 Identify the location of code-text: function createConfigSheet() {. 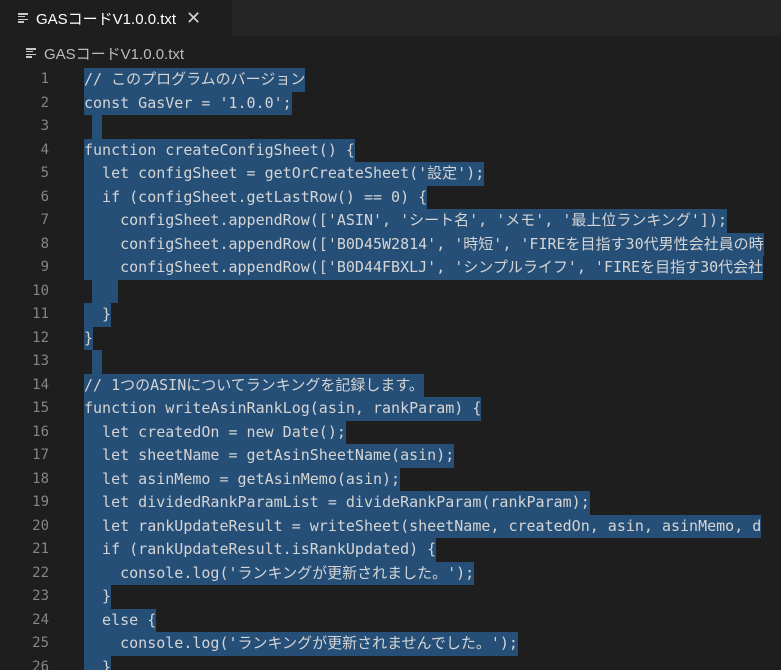
(219, 150).